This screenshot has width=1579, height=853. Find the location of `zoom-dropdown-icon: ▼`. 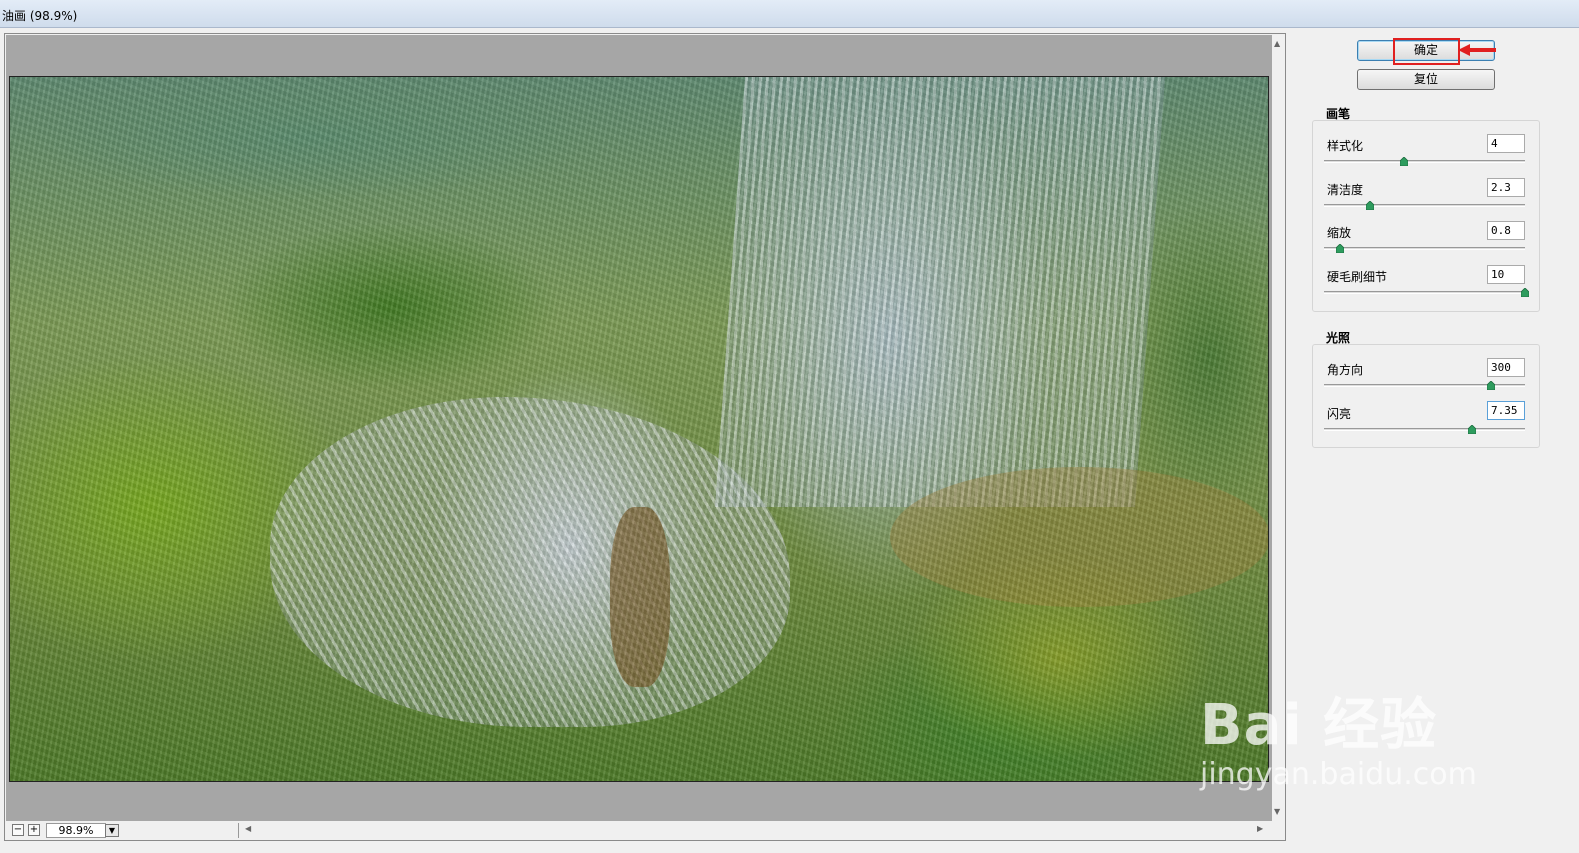

zoom-dropdown-icon: ▼ is located at coordinates (112, 830).